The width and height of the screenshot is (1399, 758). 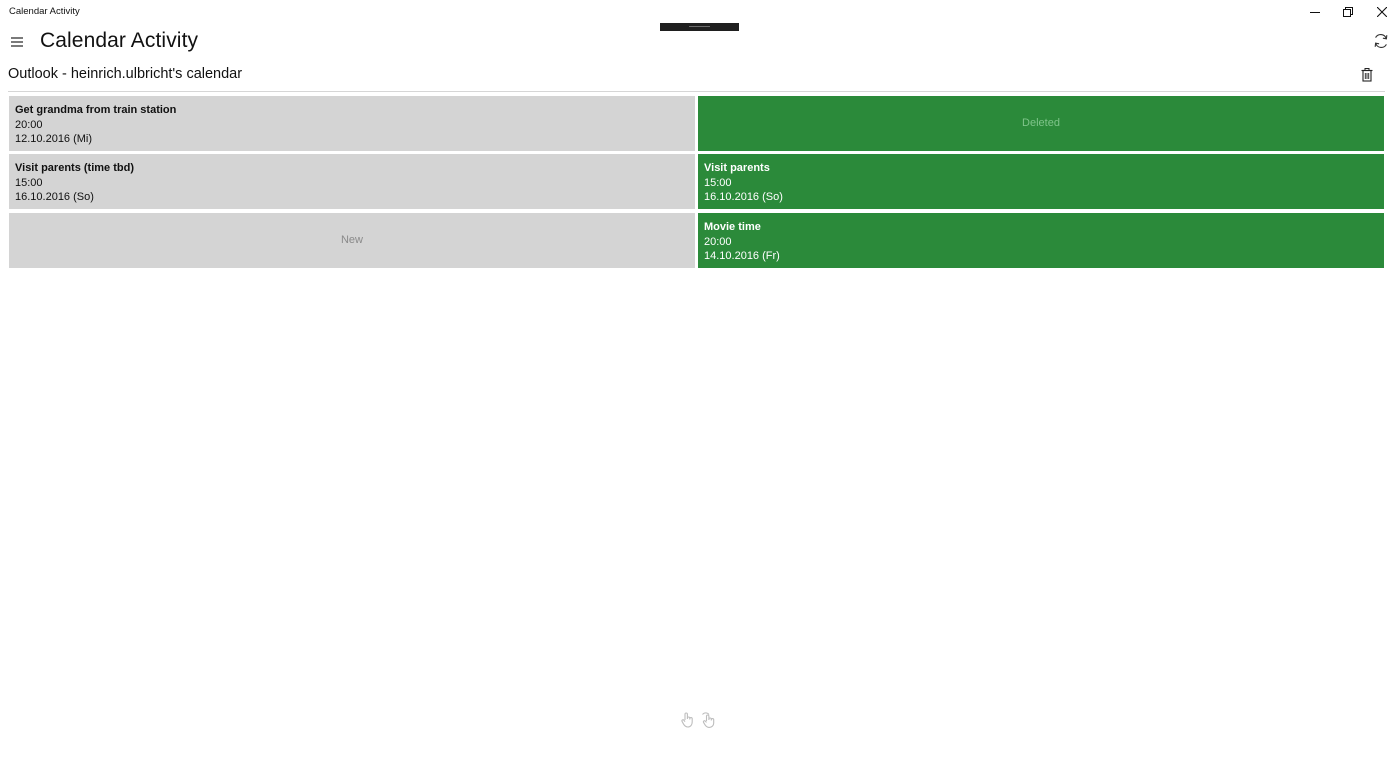 I want to click on restore-icon, so click(x=1348, y=12).